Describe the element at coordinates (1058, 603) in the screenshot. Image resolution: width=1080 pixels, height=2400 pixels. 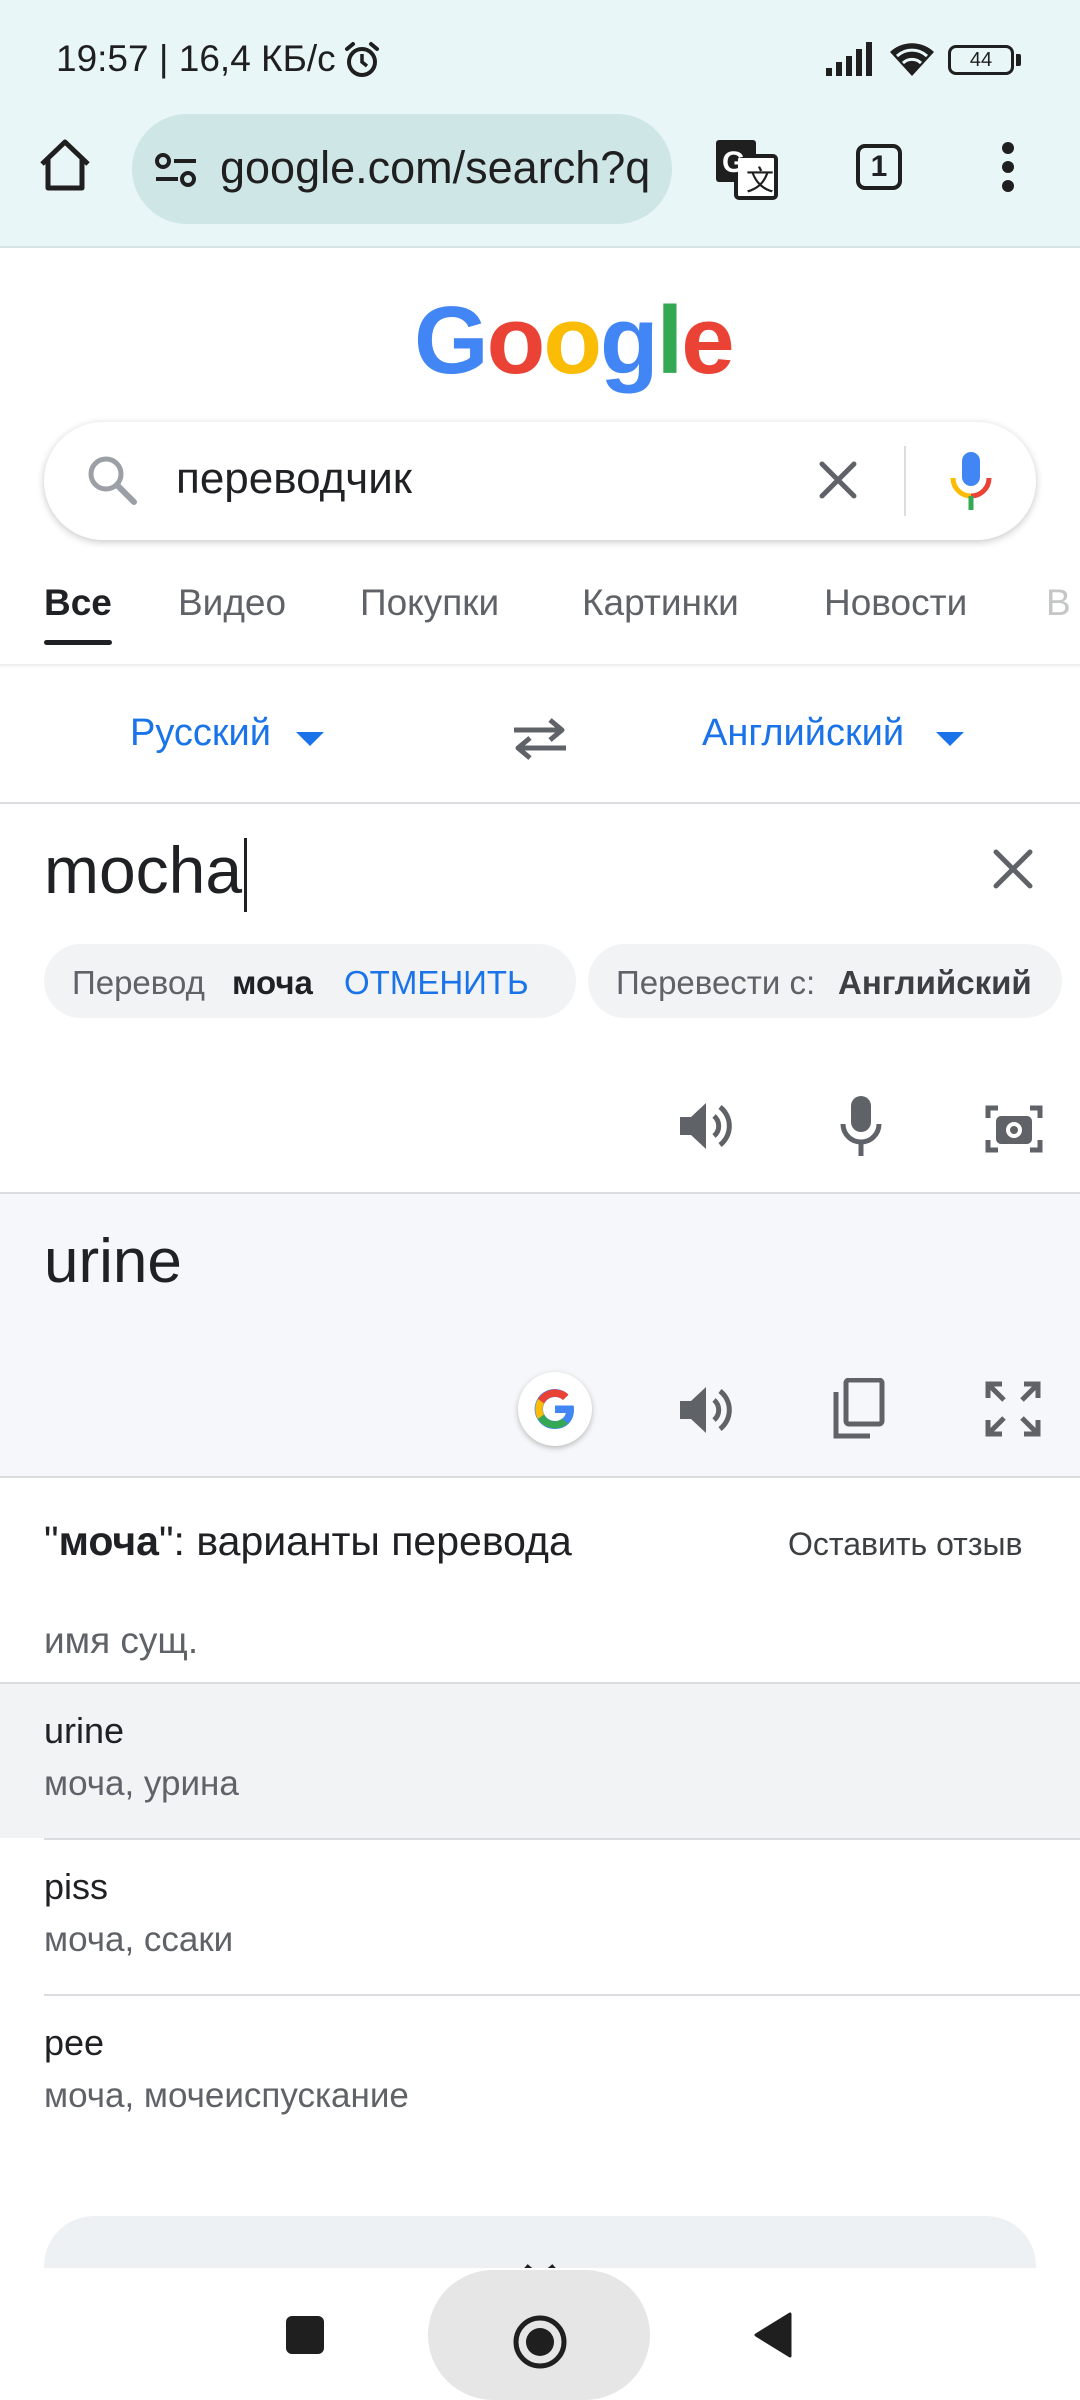
I see `tab-more: В` at that location.